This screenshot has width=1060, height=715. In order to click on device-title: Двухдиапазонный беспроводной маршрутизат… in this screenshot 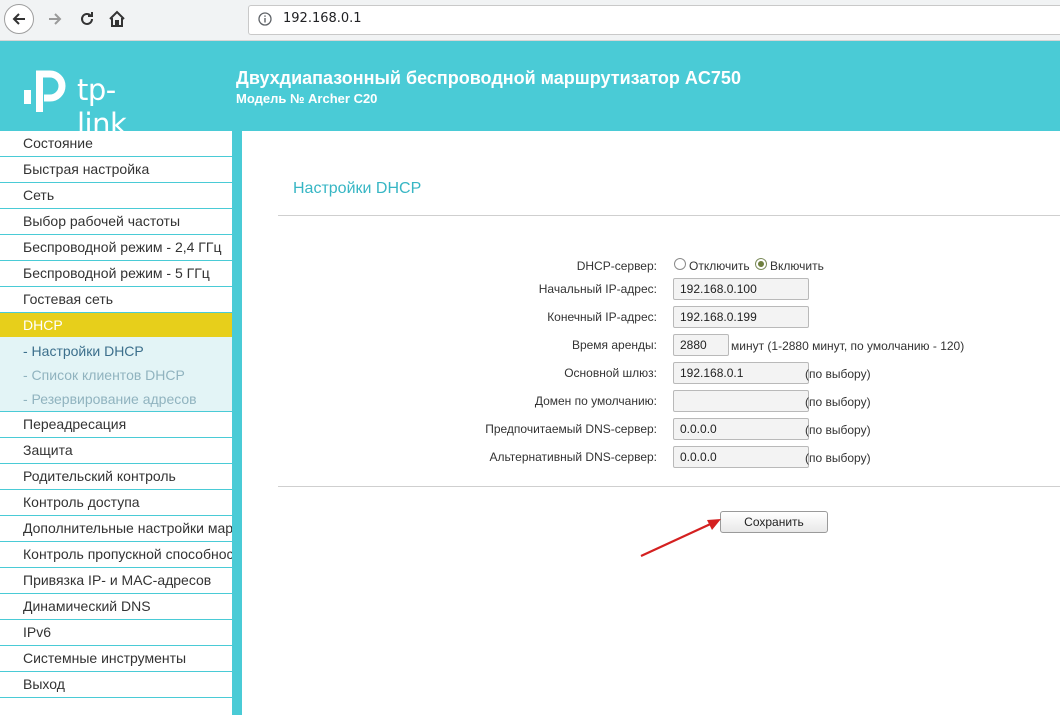, I will do `click(488, 78)`.